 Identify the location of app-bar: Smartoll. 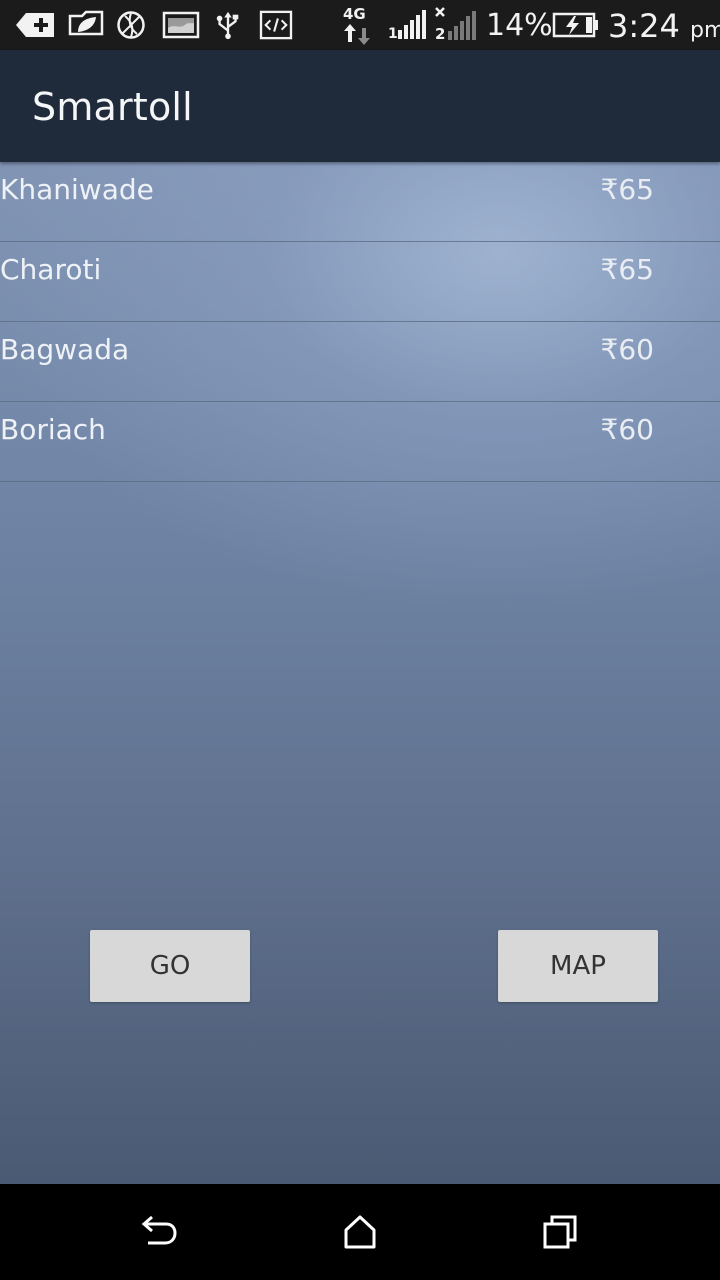
(360, 106).